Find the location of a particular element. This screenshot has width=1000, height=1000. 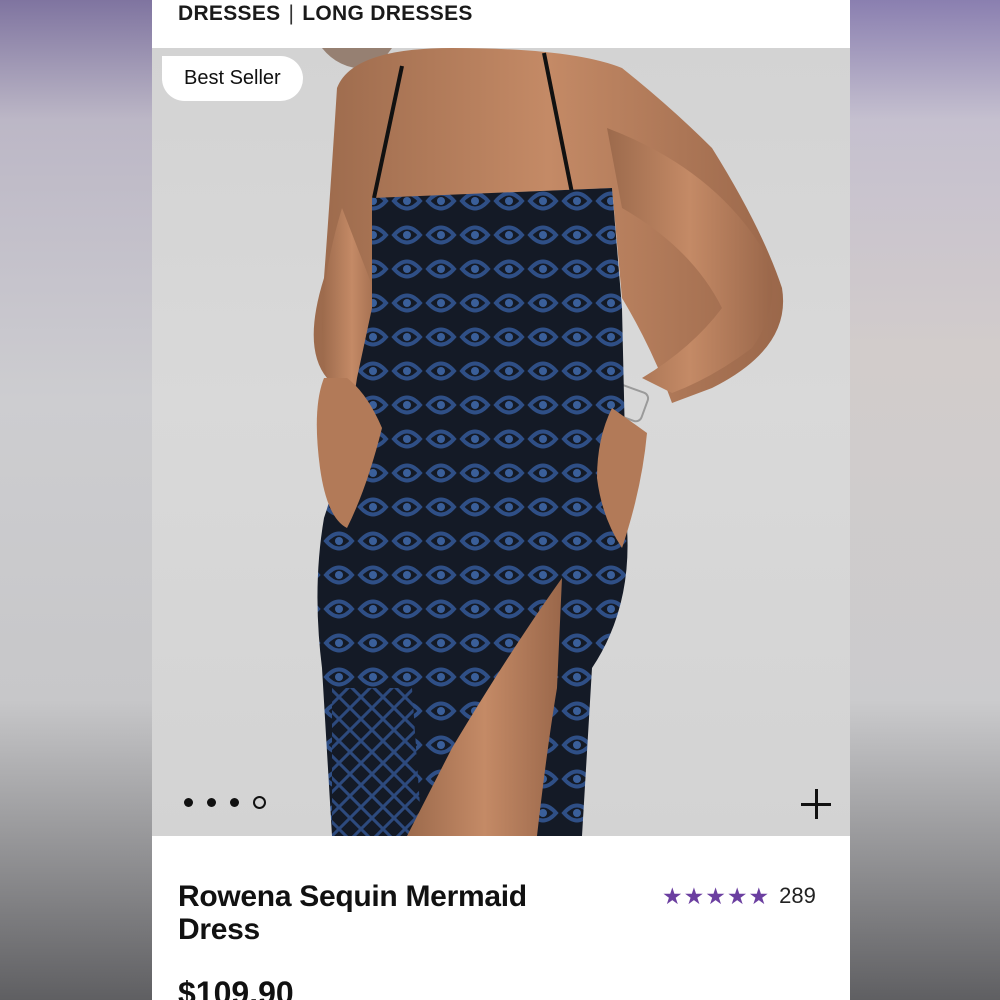

product-title-line1: Rowena Sequin Mermaid is located at coordinates (352, 896).